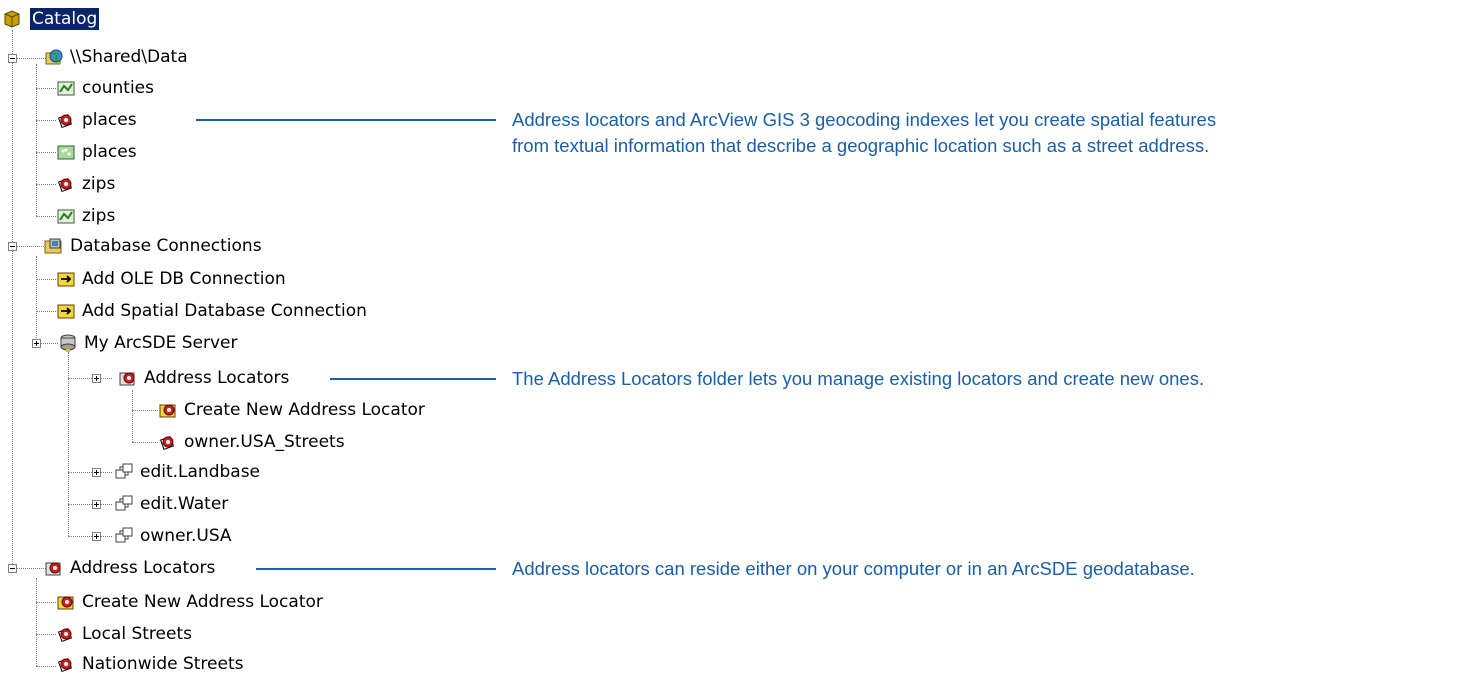 The width and height of the screenshot is (1457, 676). I want to click on tree-item-label: edit.Landbase, so click(200, 472).